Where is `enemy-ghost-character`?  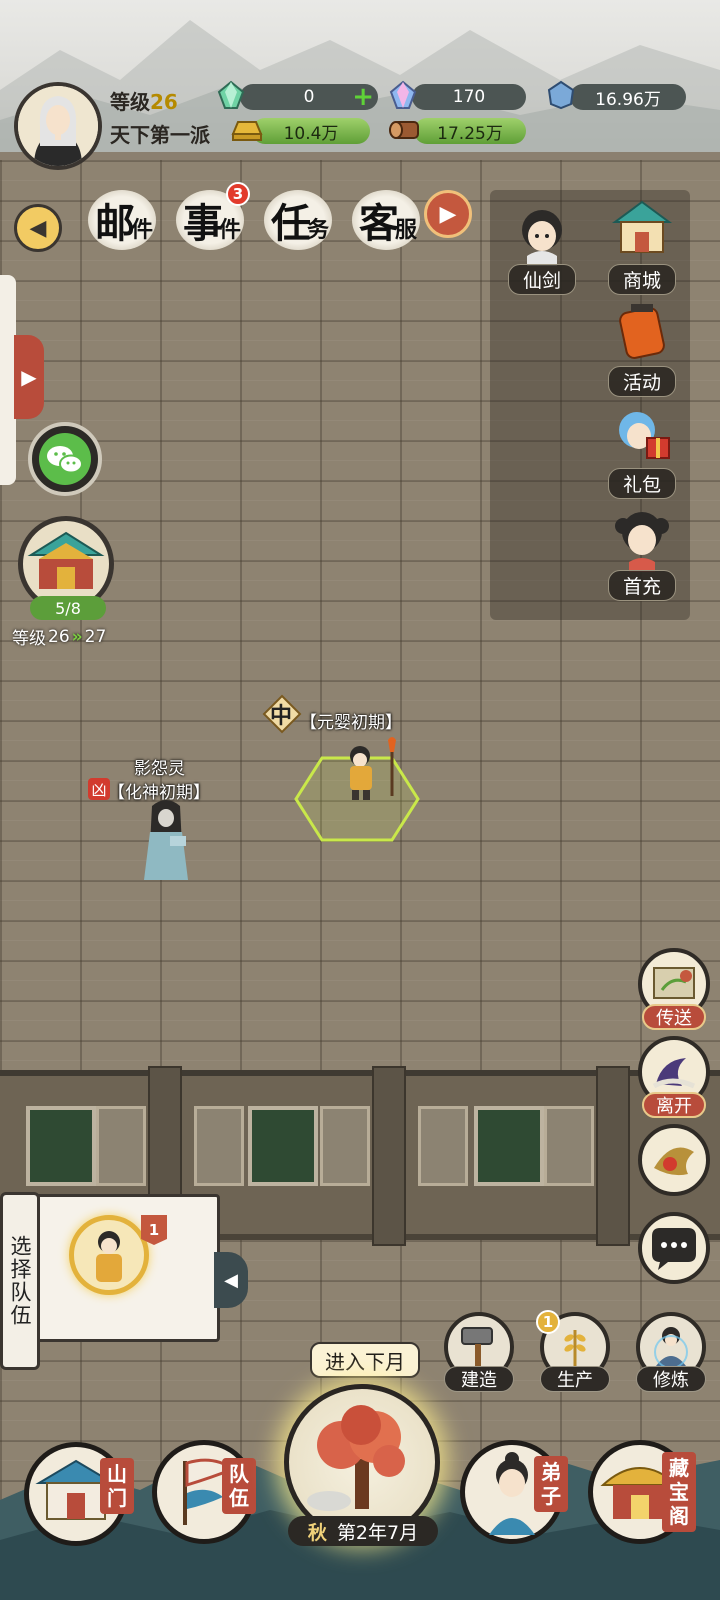
enemy-ghost-character is located at coordinates (166, 841).